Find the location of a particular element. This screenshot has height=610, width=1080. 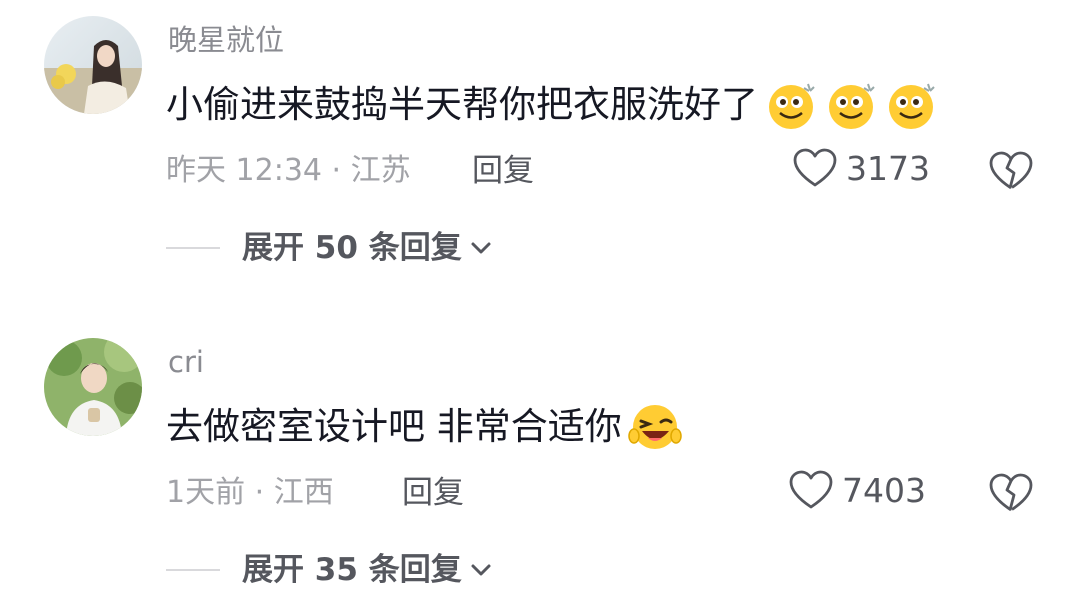

comment-text: 小偷进来鼓捣半天帮你把衣服洗好了 is located at coordinates (552, 105).